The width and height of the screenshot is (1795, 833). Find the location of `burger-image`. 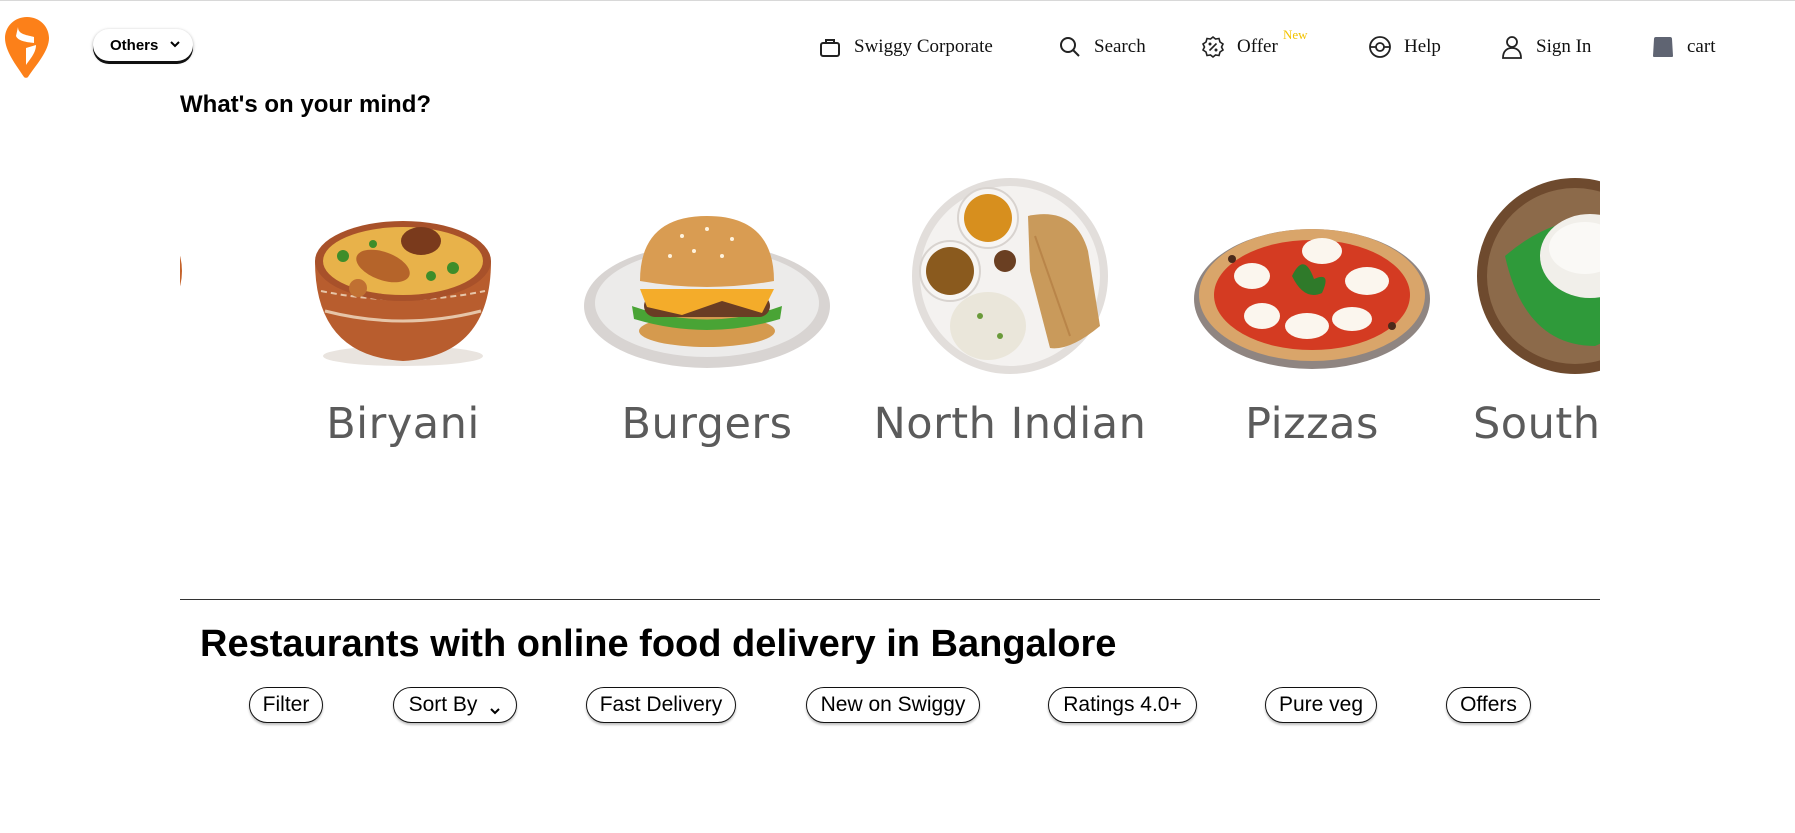

burger-image is located at coordinates (707, 292).